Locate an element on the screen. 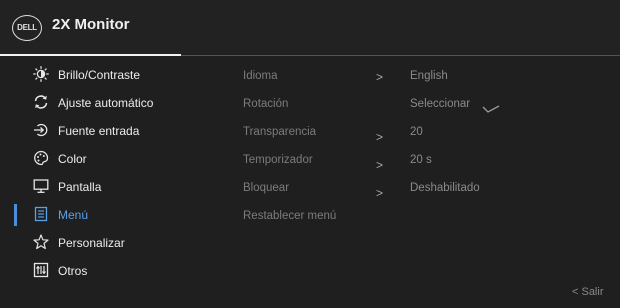  setting-name: Transparencia is located at coordinates (280, 132).